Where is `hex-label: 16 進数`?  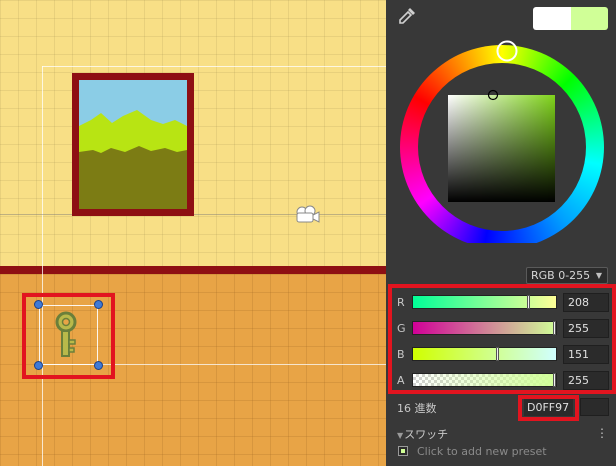 hex-label: 16 進数 is located at coordinates (417, 408).